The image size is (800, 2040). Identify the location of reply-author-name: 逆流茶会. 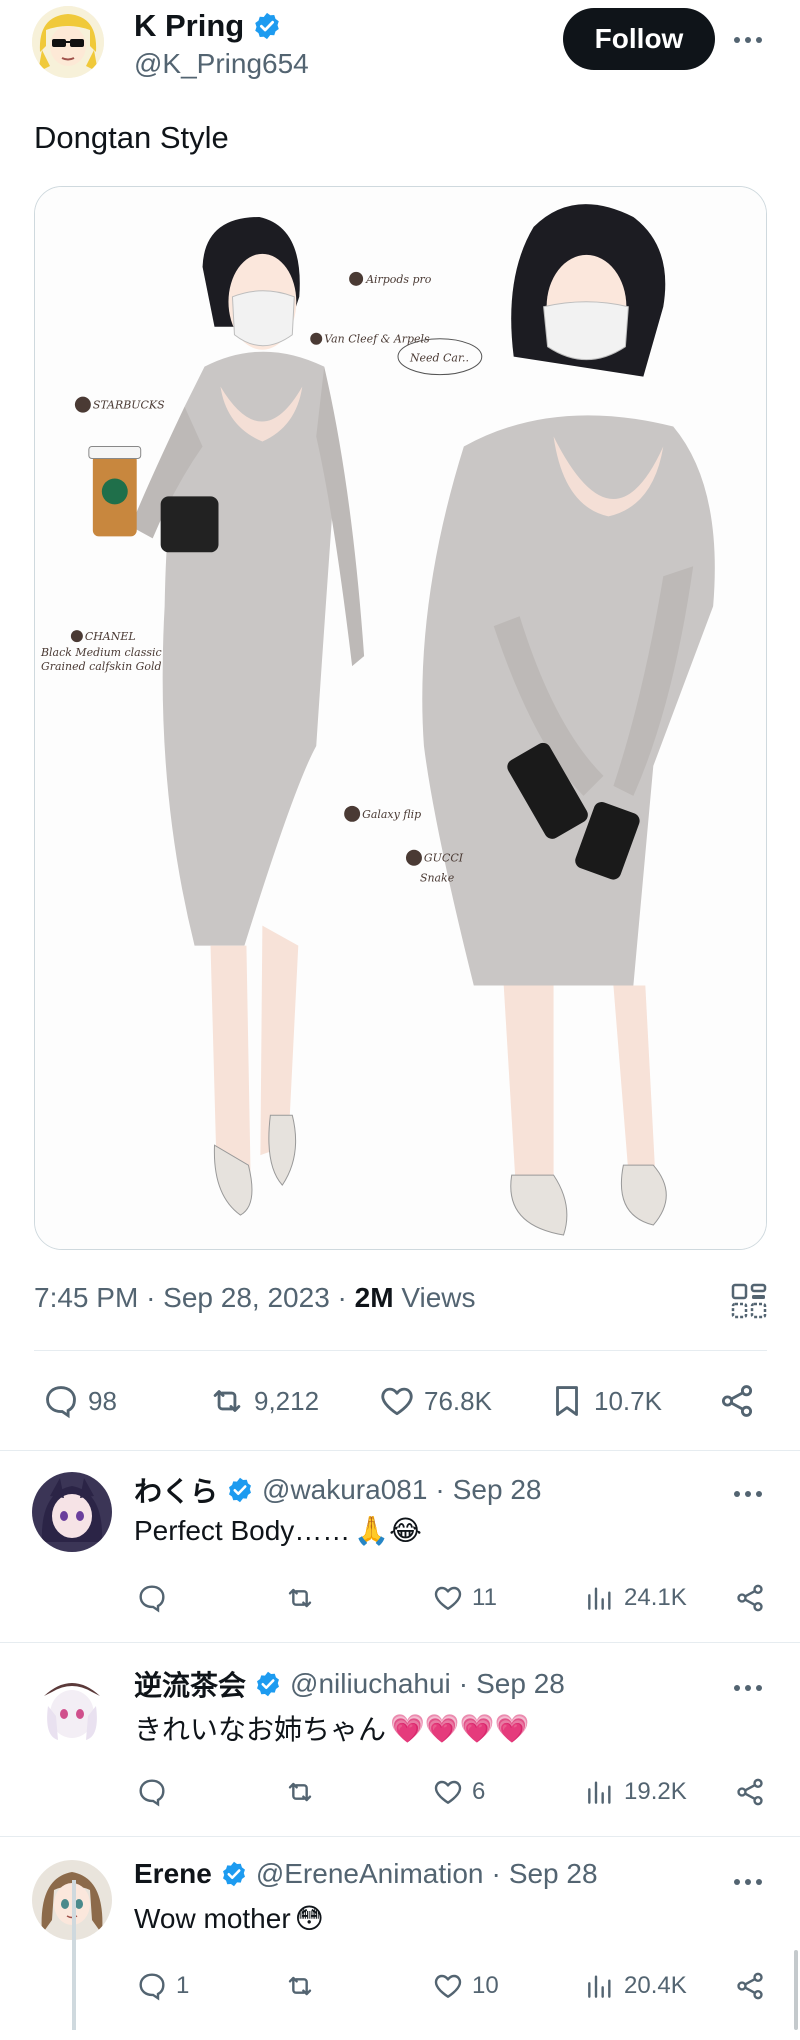
(190, 1684).